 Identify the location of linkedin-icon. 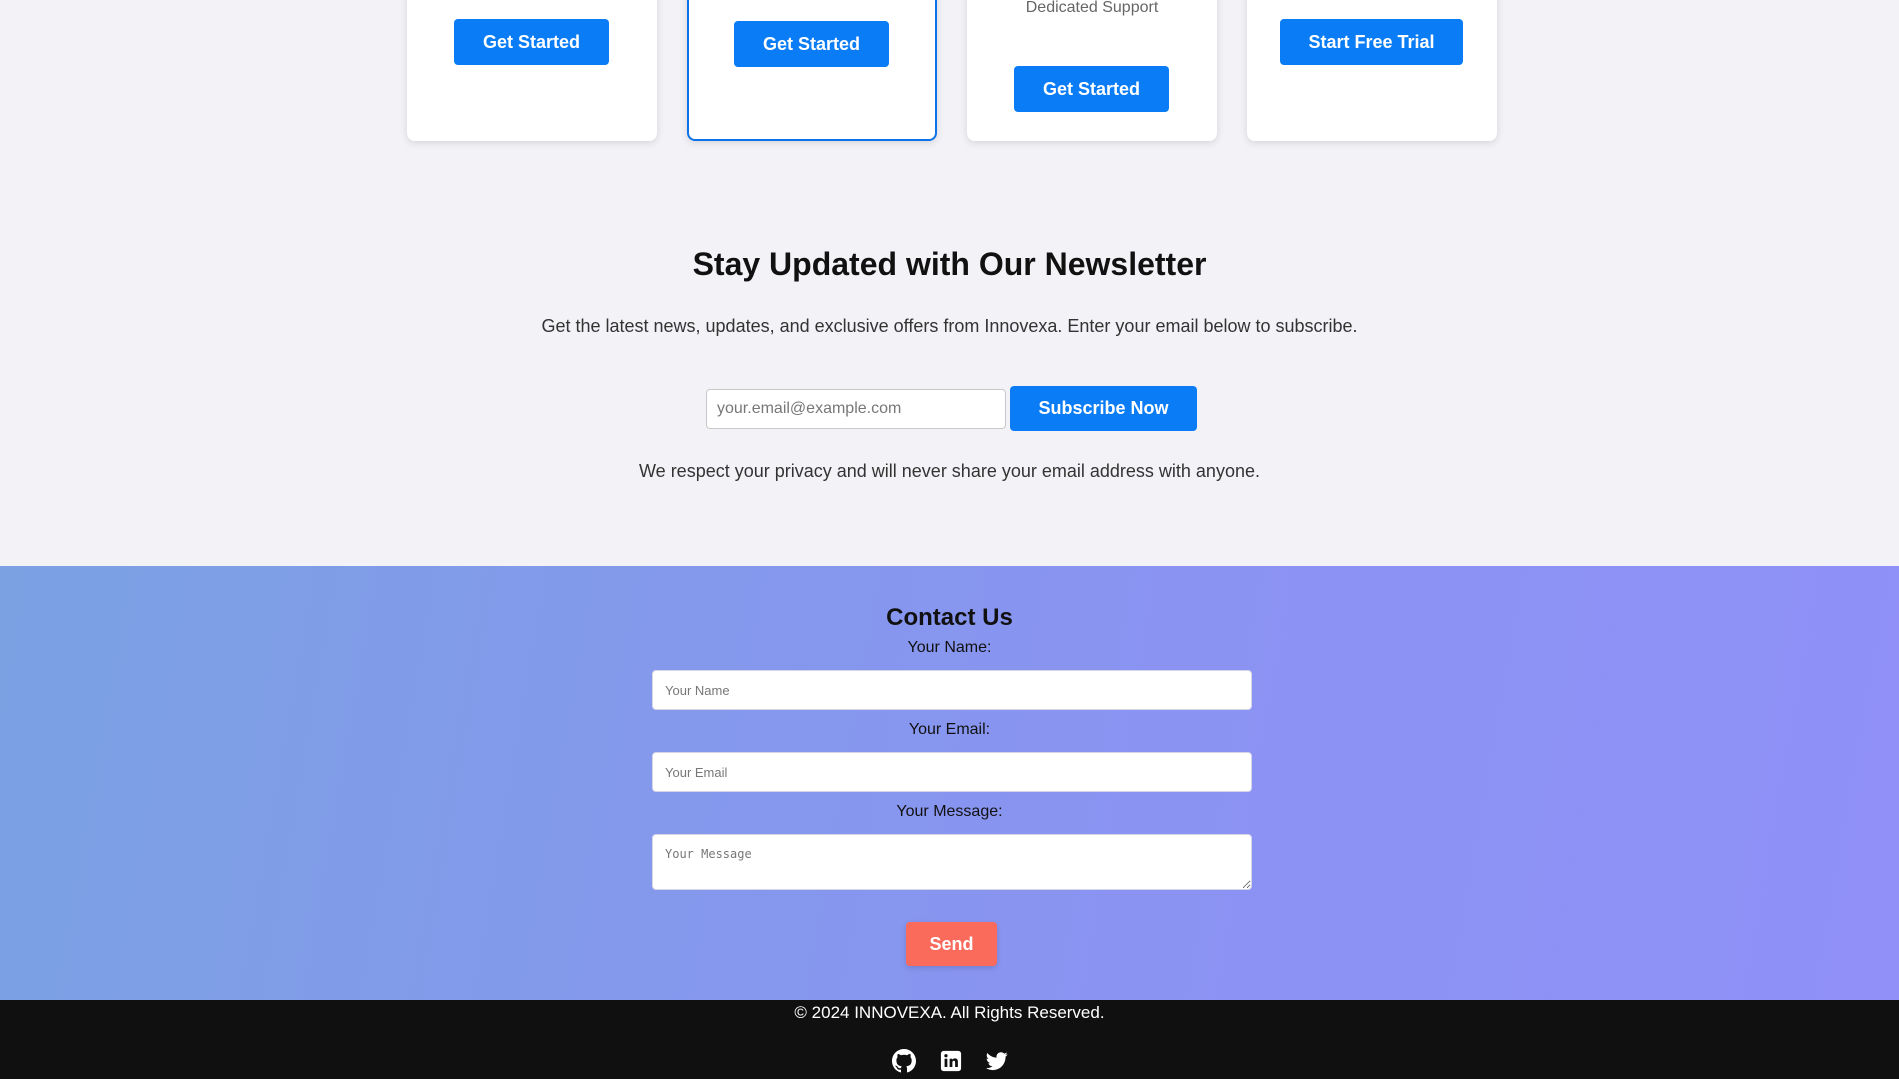
(951, 1061).